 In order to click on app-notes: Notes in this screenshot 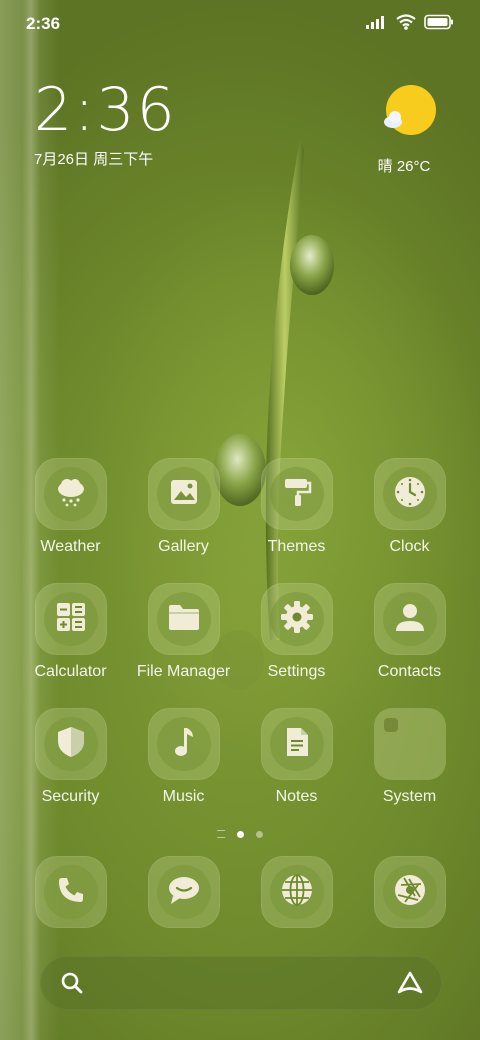, I will do `click(296, 757)`.